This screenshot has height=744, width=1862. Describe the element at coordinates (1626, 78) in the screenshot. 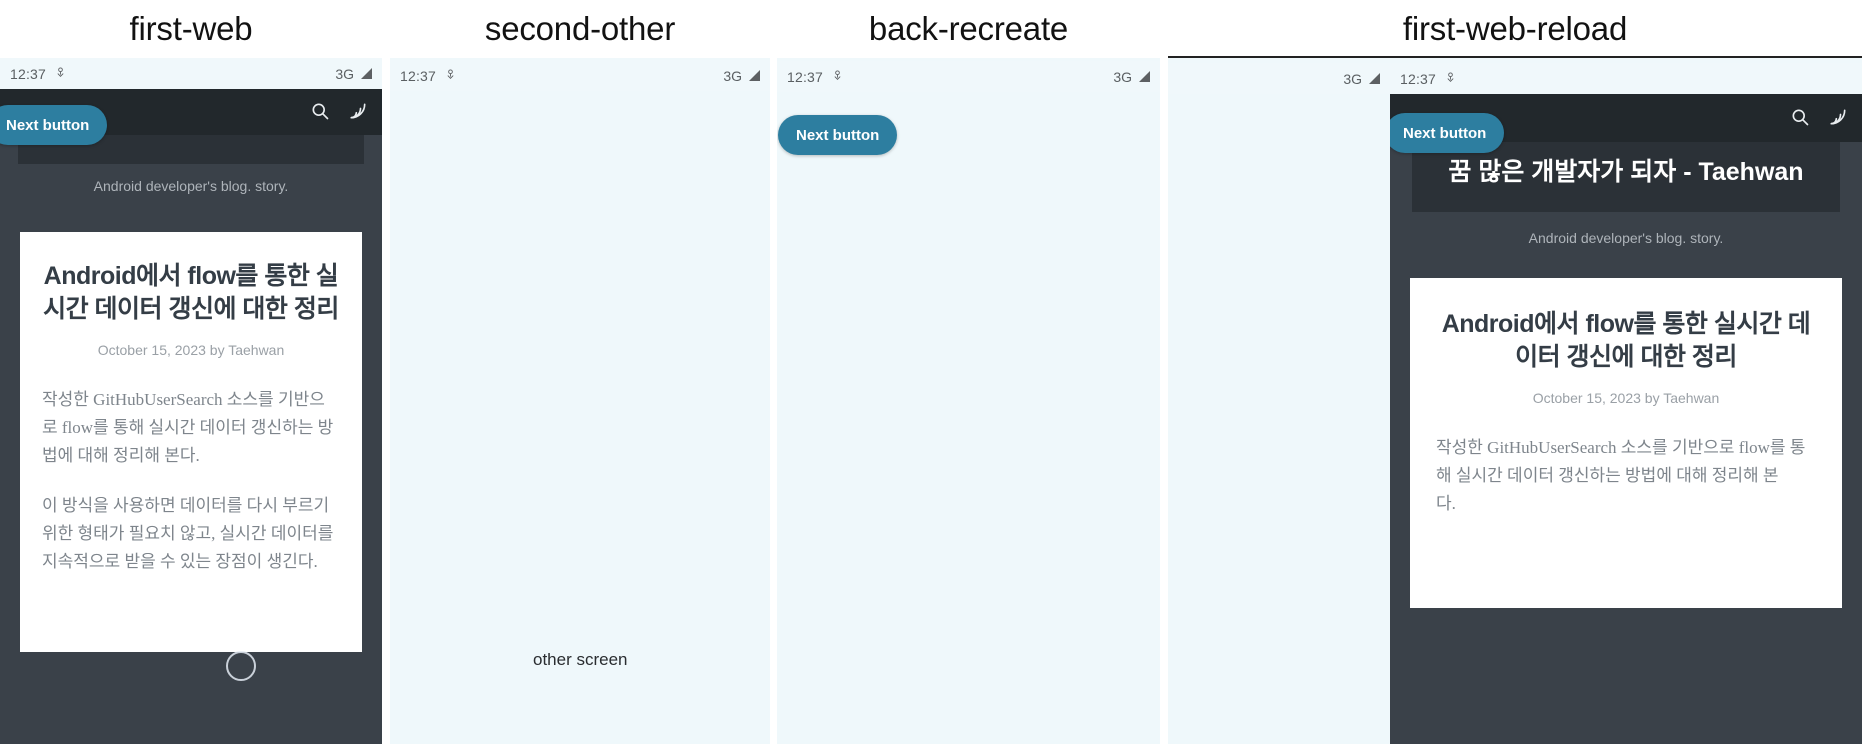

I see `status-bar: 12:37` at that location.